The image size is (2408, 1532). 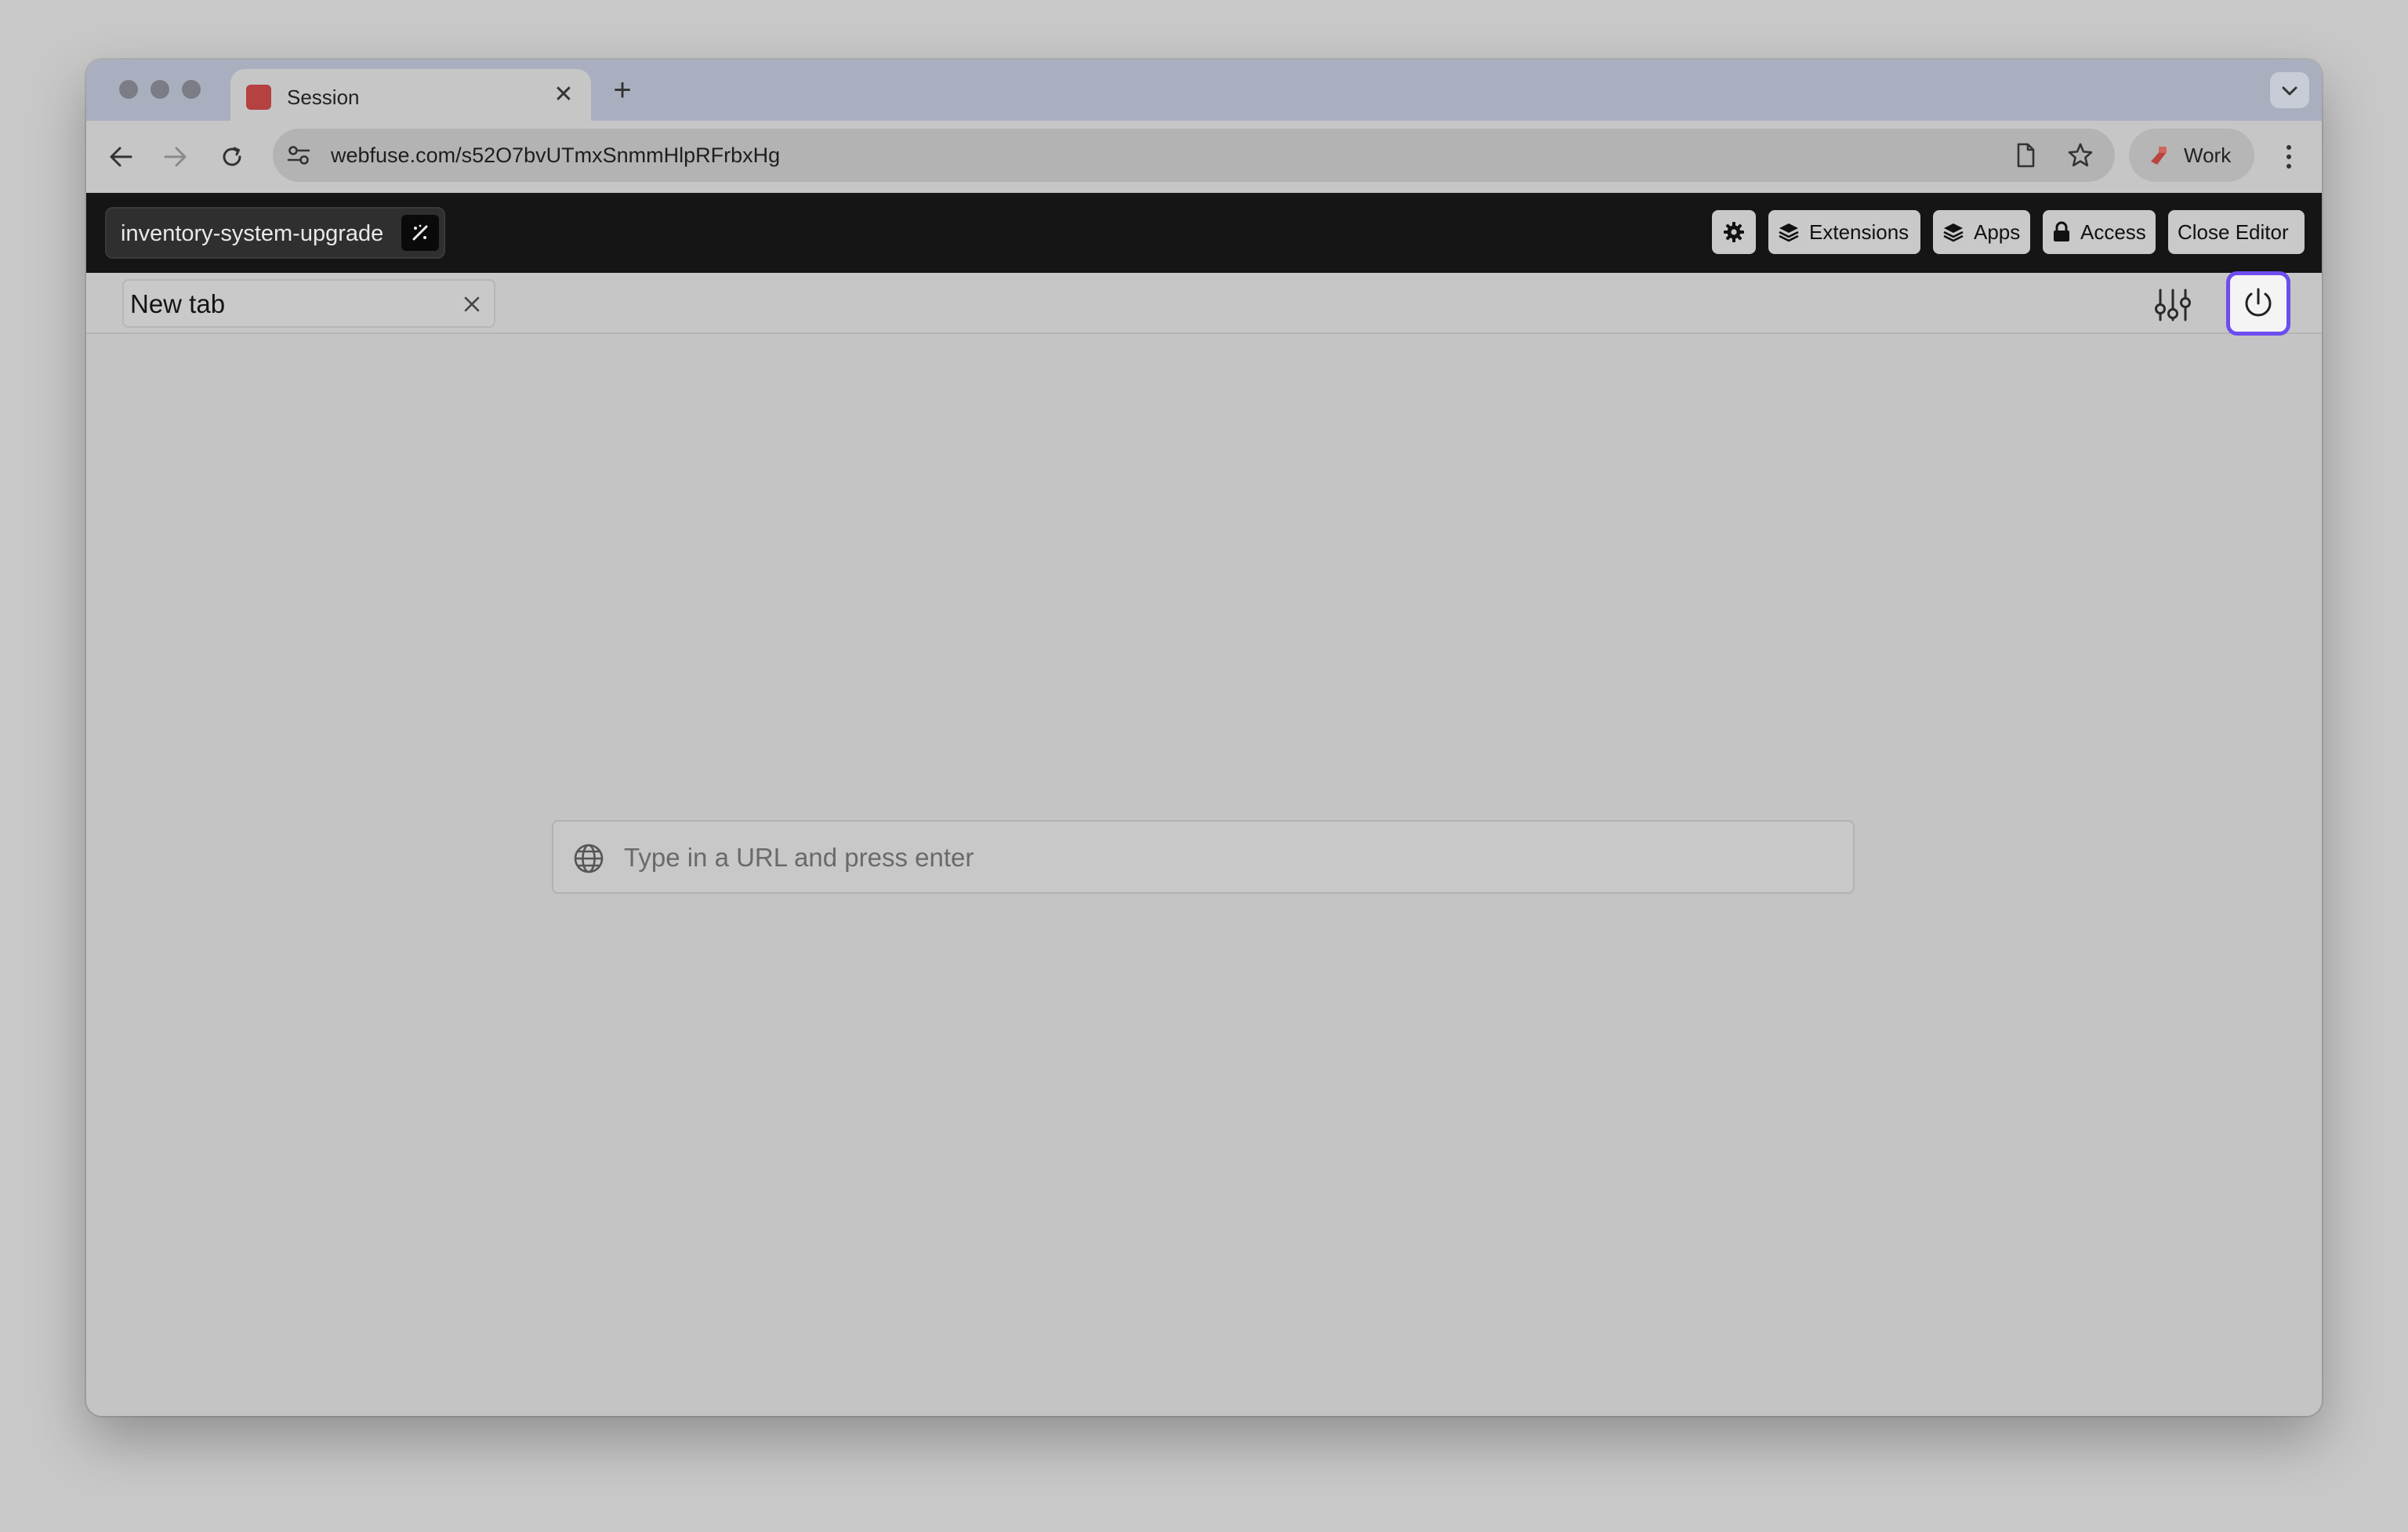 What do you see at coordinates (410, 95) in the screenshot?
I see `browser-tab-session: Session ✕` at bounding box center [410, 95].